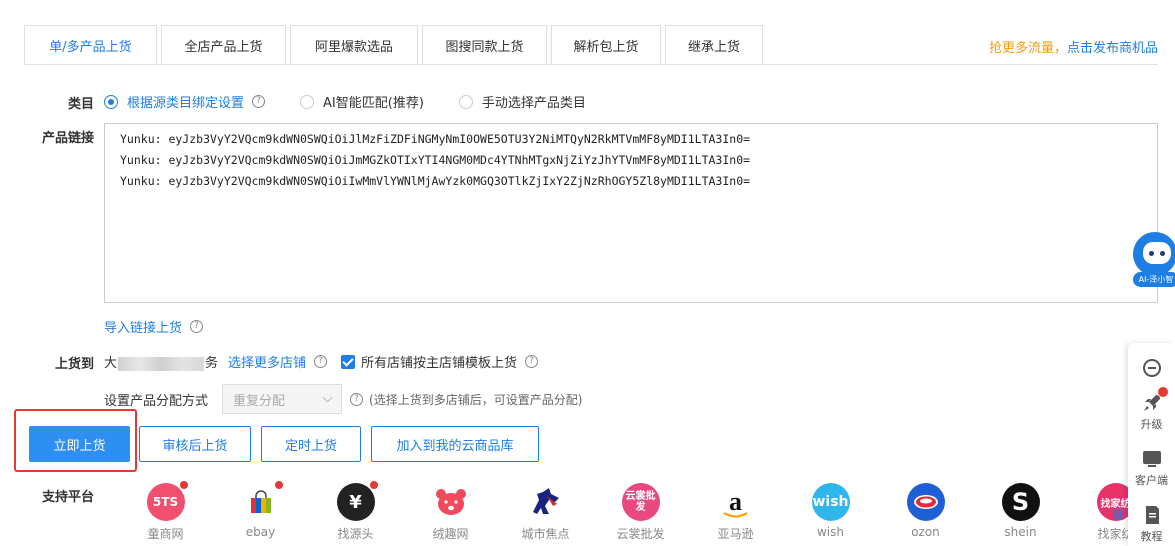 The height and width of the screenshot is (546, 1175). What do you see at coordinates (311, 444) in the screenshot?
I see `scheduled-upload-button: 定时上货` at bounding box center [311, 444].